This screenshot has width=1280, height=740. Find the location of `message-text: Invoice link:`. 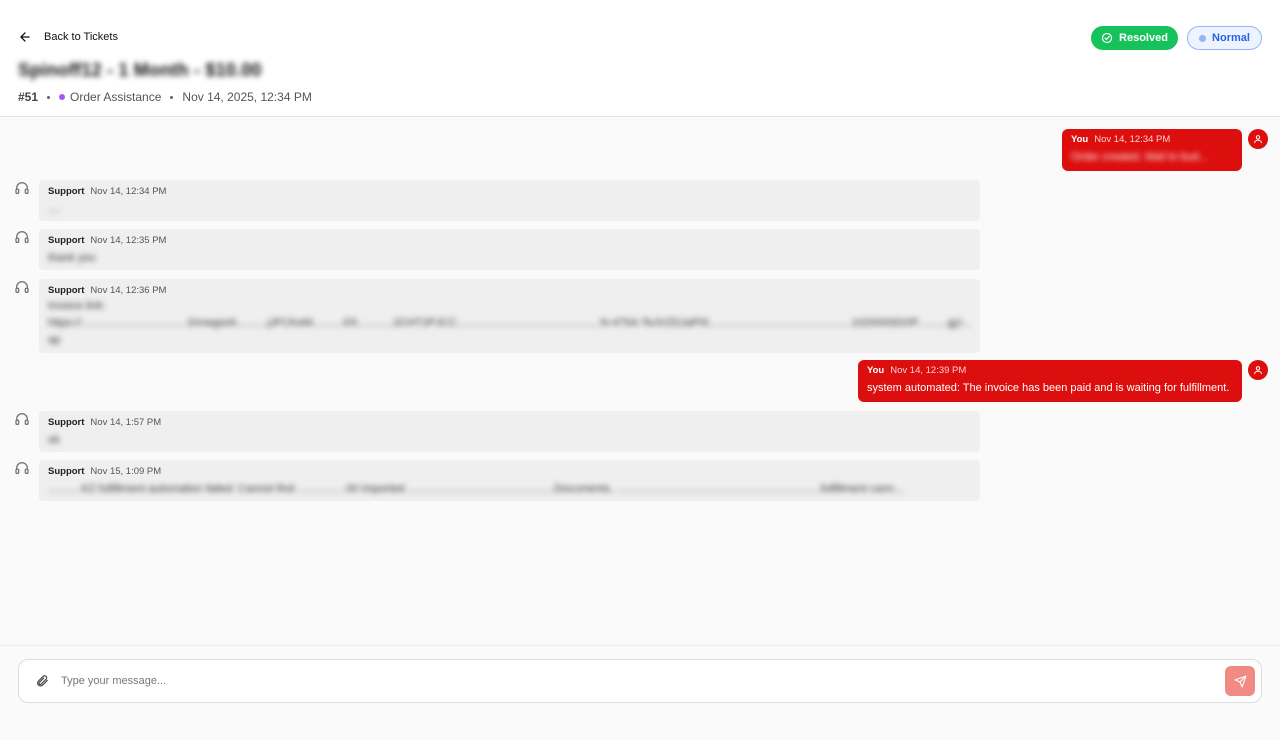

message-text: Invoice link: is located at coordinates (77, 306).